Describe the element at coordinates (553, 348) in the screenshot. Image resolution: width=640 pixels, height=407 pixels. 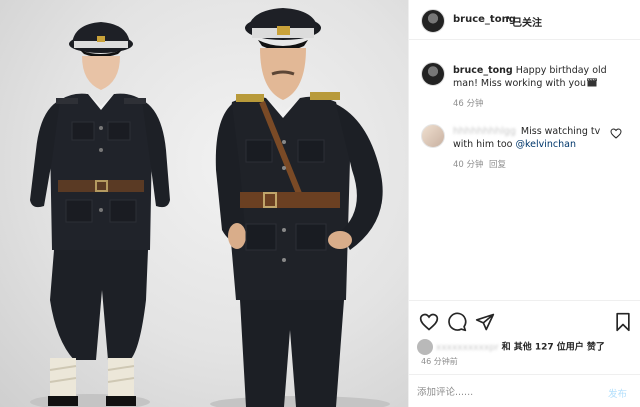
I see `likes-count-text: 和 其他 127 位用户 赞了` at that location.